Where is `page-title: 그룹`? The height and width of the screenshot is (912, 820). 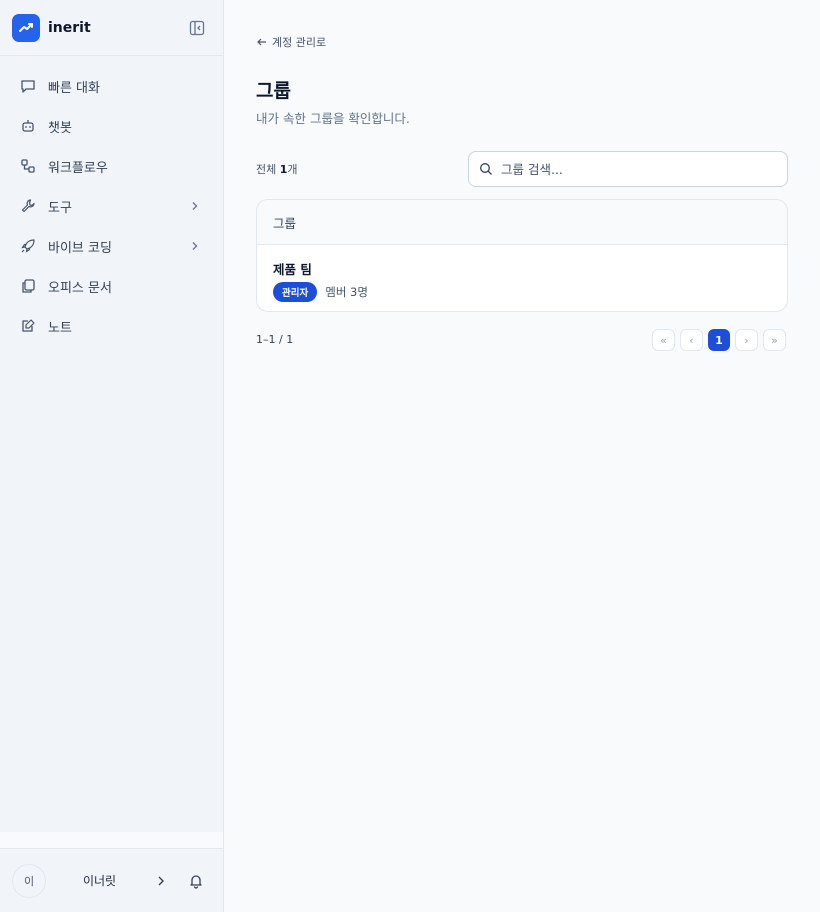
page-title: 그룹 is located at coordinates (273, 91).